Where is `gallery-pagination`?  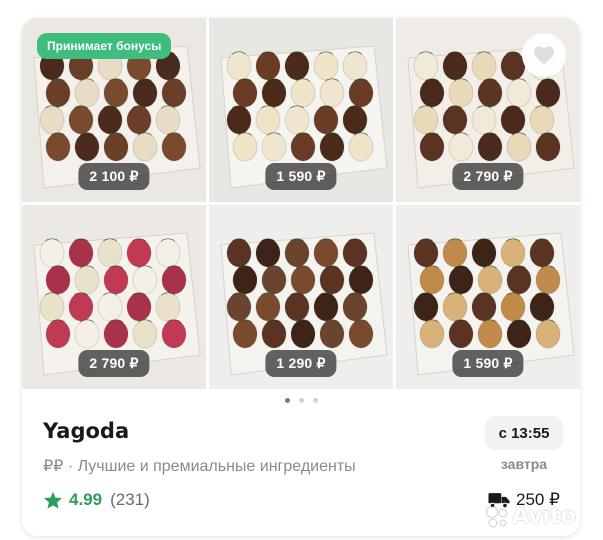
gallery-pagination is located at coordinates (301, 402).